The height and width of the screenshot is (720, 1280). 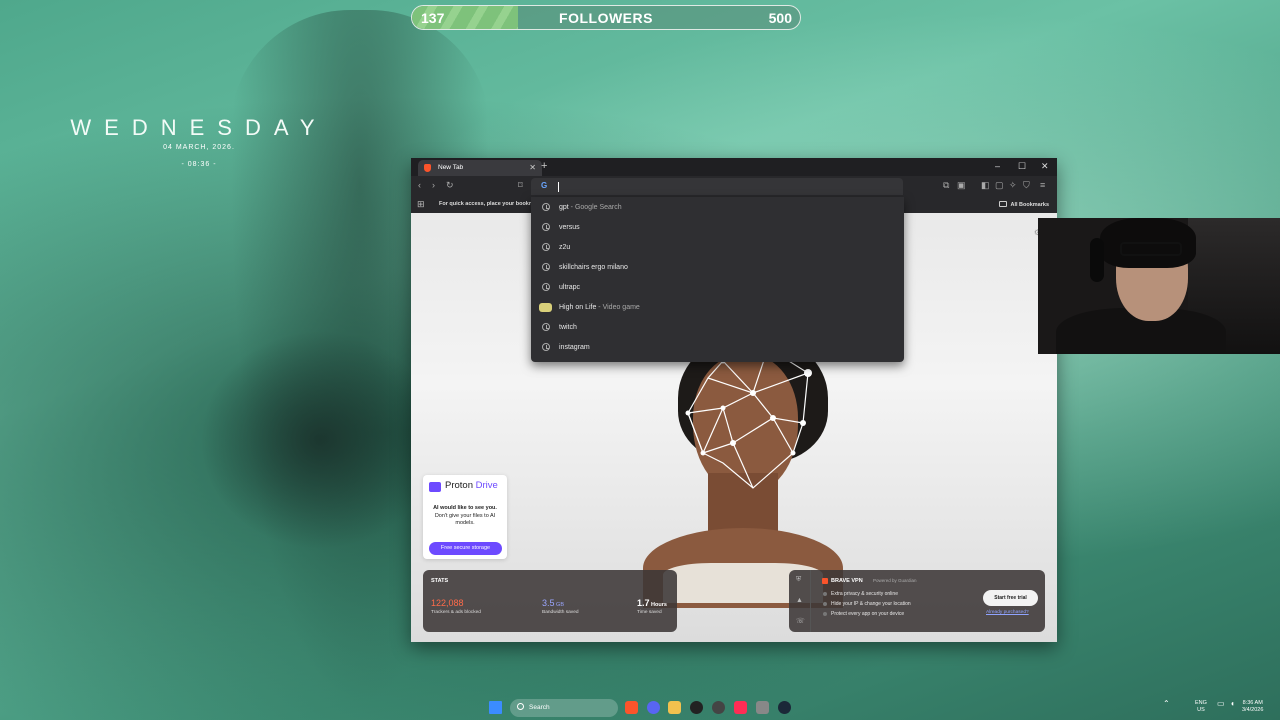 What do you see at coordinates (435, 487) in the screenshot?
I see `proton-drive-logo-icon` at bounding box center [435, 487].